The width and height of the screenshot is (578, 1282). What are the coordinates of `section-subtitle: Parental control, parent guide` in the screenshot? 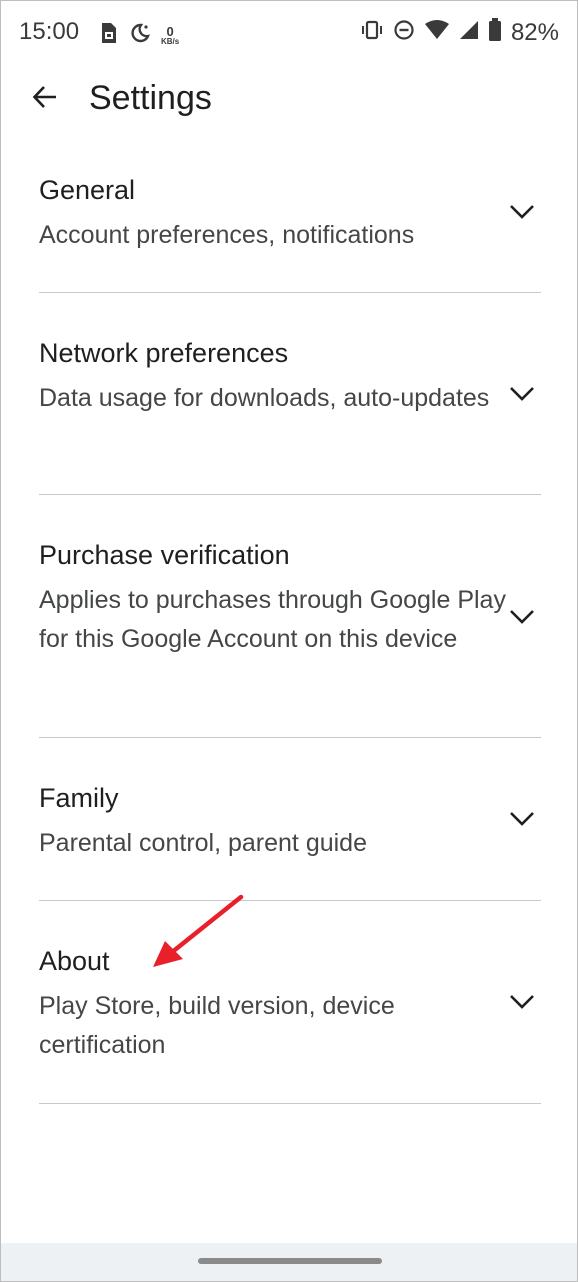 It's located at (203, 843).